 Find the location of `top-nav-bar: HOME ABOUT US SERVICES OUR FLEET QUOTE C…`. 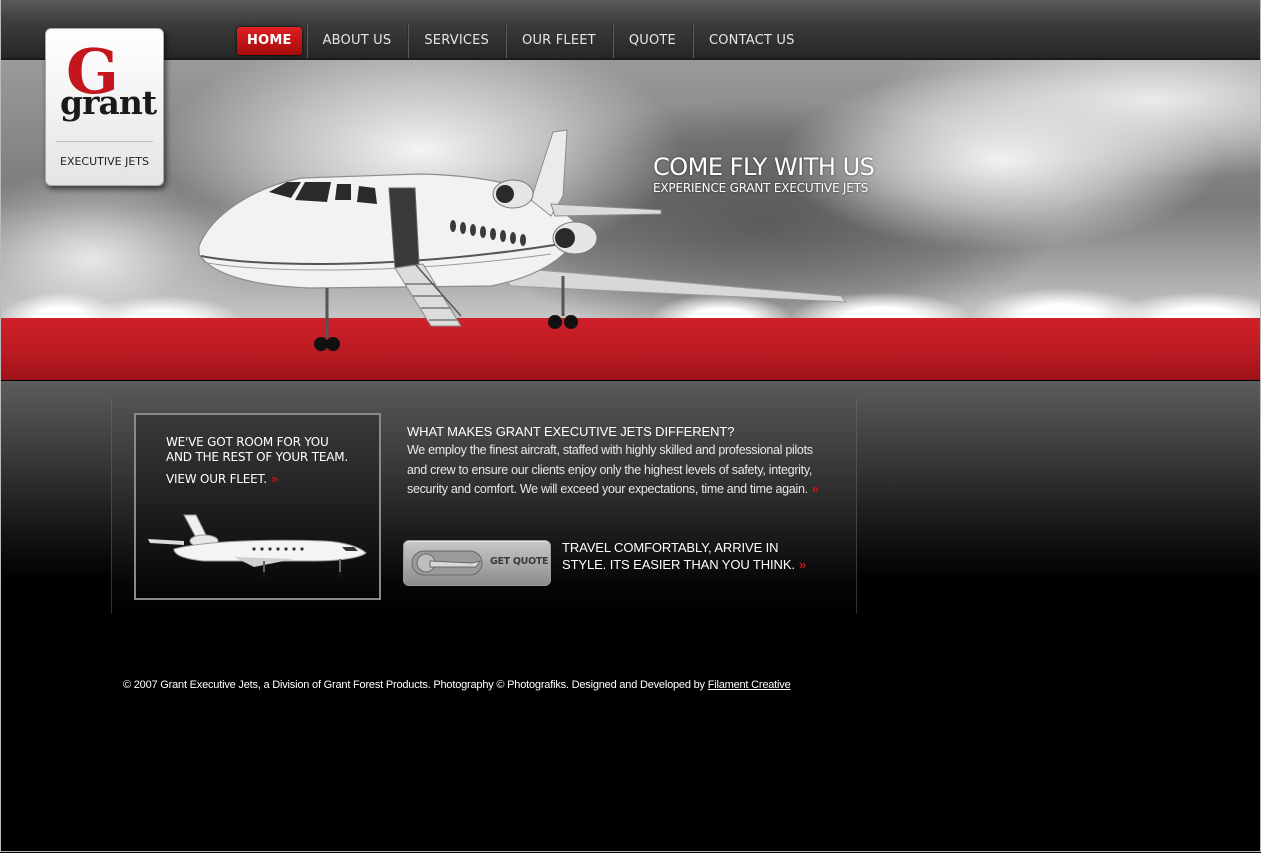

top-nav-bar: HOME ABOUT US SERVICES OUR FLEET QUOTE C… is located at coordinates (630, 30).